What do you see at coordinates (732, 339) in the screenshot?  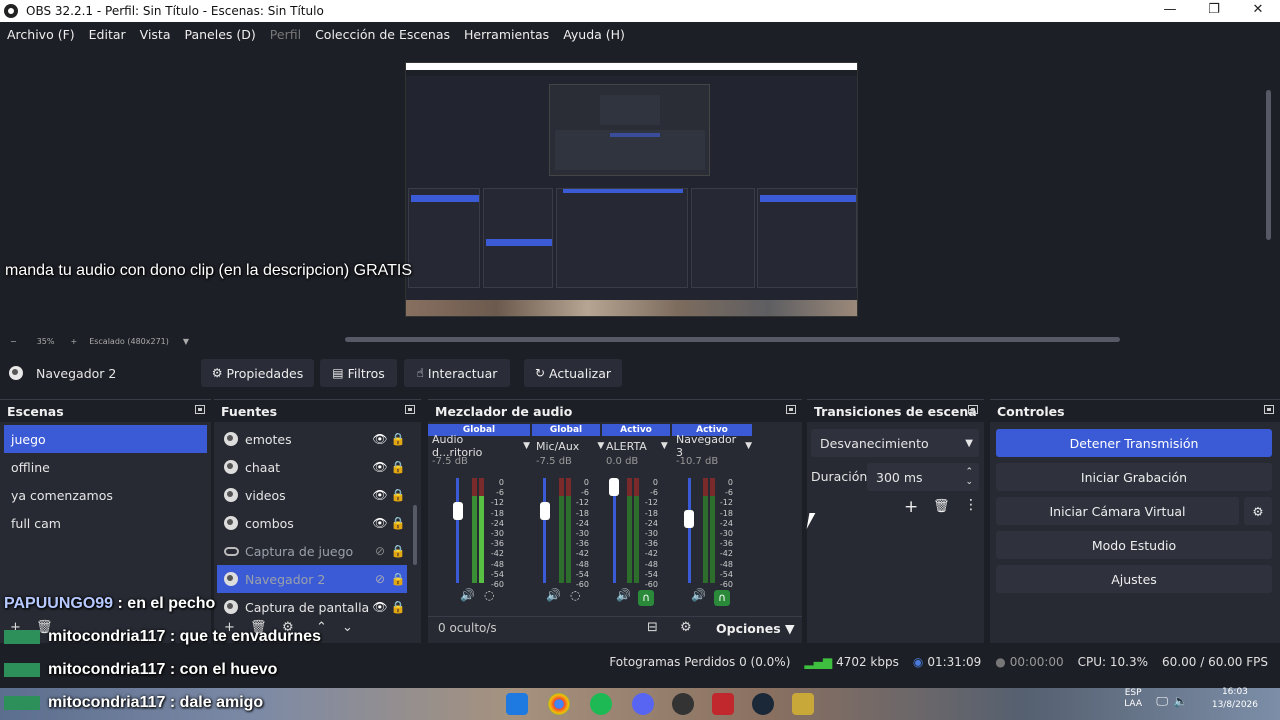 I see `preview-horizontal-scrollbar` at bounding box center [732, 339].